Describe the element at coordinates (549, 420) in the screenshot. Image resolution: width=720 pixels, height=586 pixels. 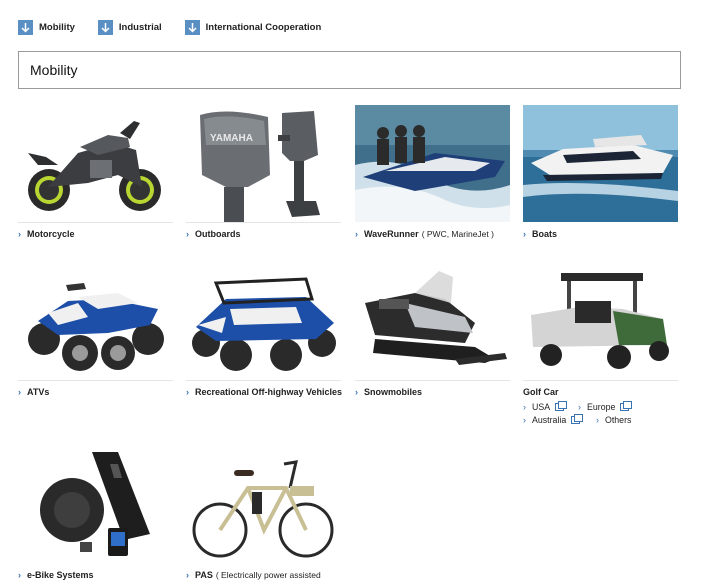
I see `link-label: Australia` at that location.